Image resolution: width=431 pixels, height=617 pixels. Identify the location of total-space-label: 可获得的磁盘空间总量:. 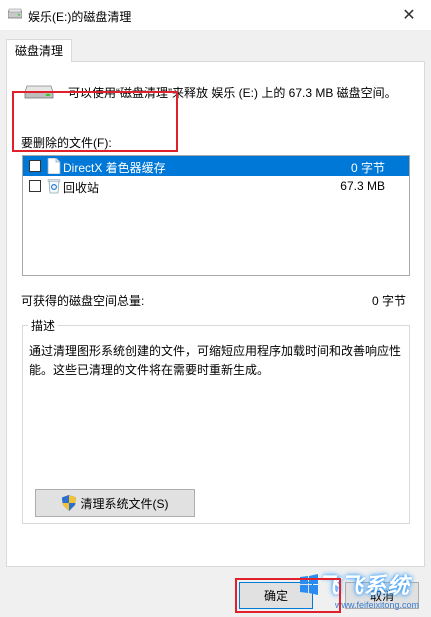
(83, 301).